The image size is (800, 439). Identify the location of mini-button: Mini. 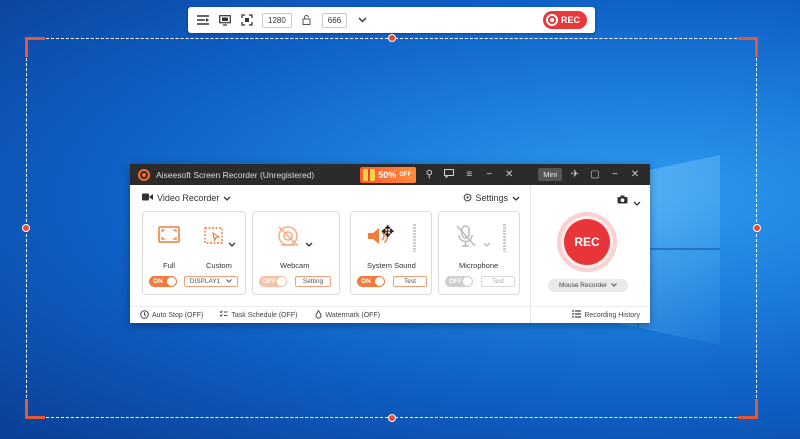
(550, 174).